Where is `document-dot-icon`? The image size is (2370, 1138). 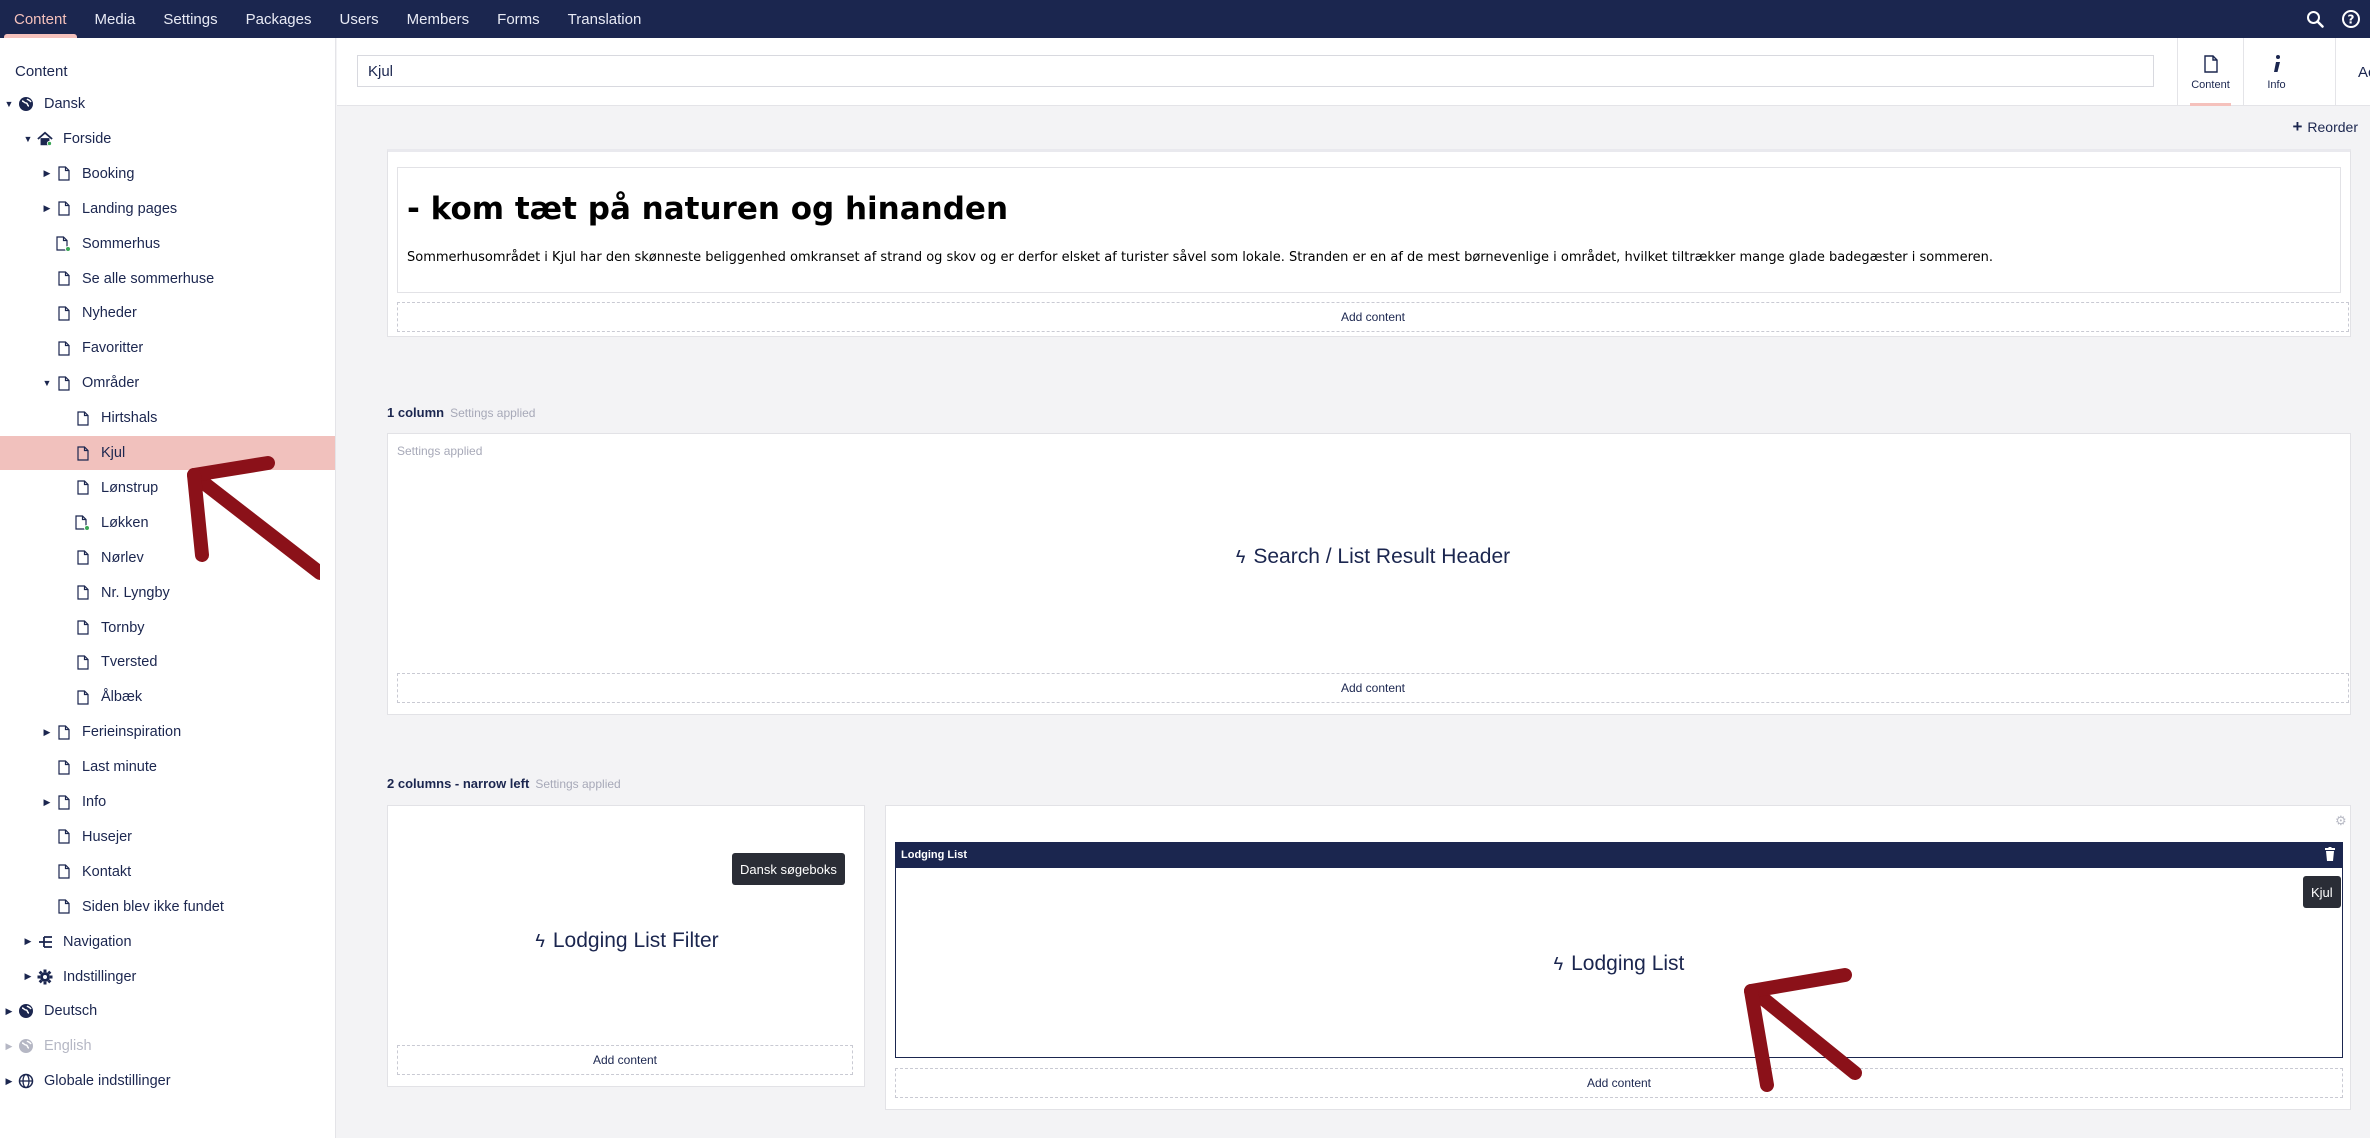
document-dot-icon is located at coordinates (83, 523).